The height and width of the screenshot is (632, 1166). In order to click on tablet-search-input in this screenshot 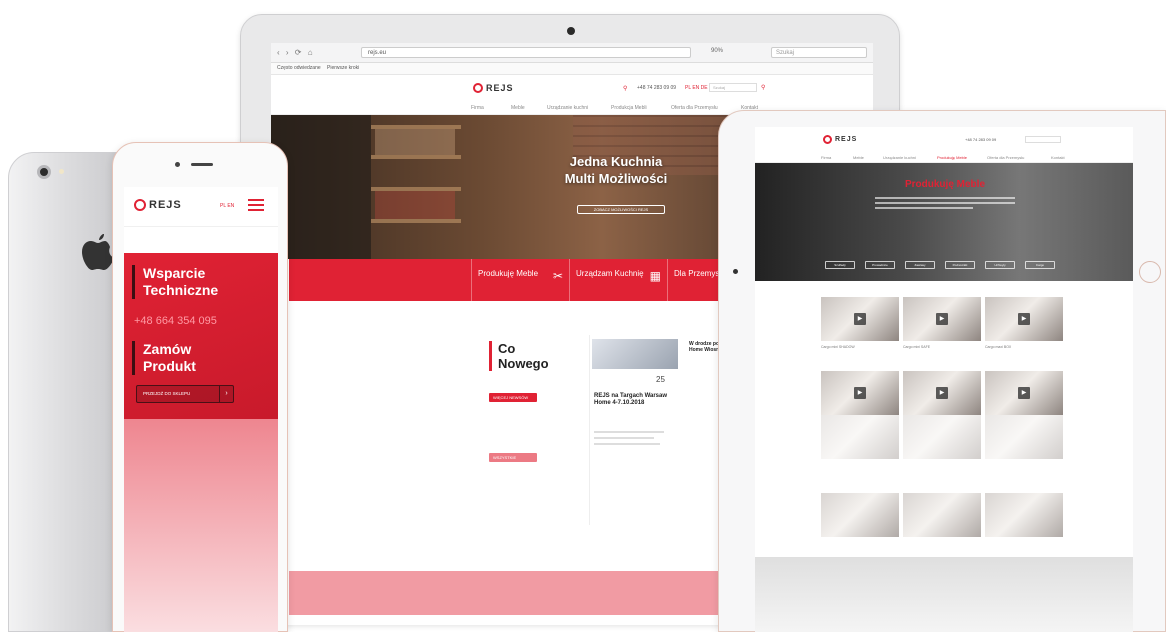, I will do `click(1043, 139)`.